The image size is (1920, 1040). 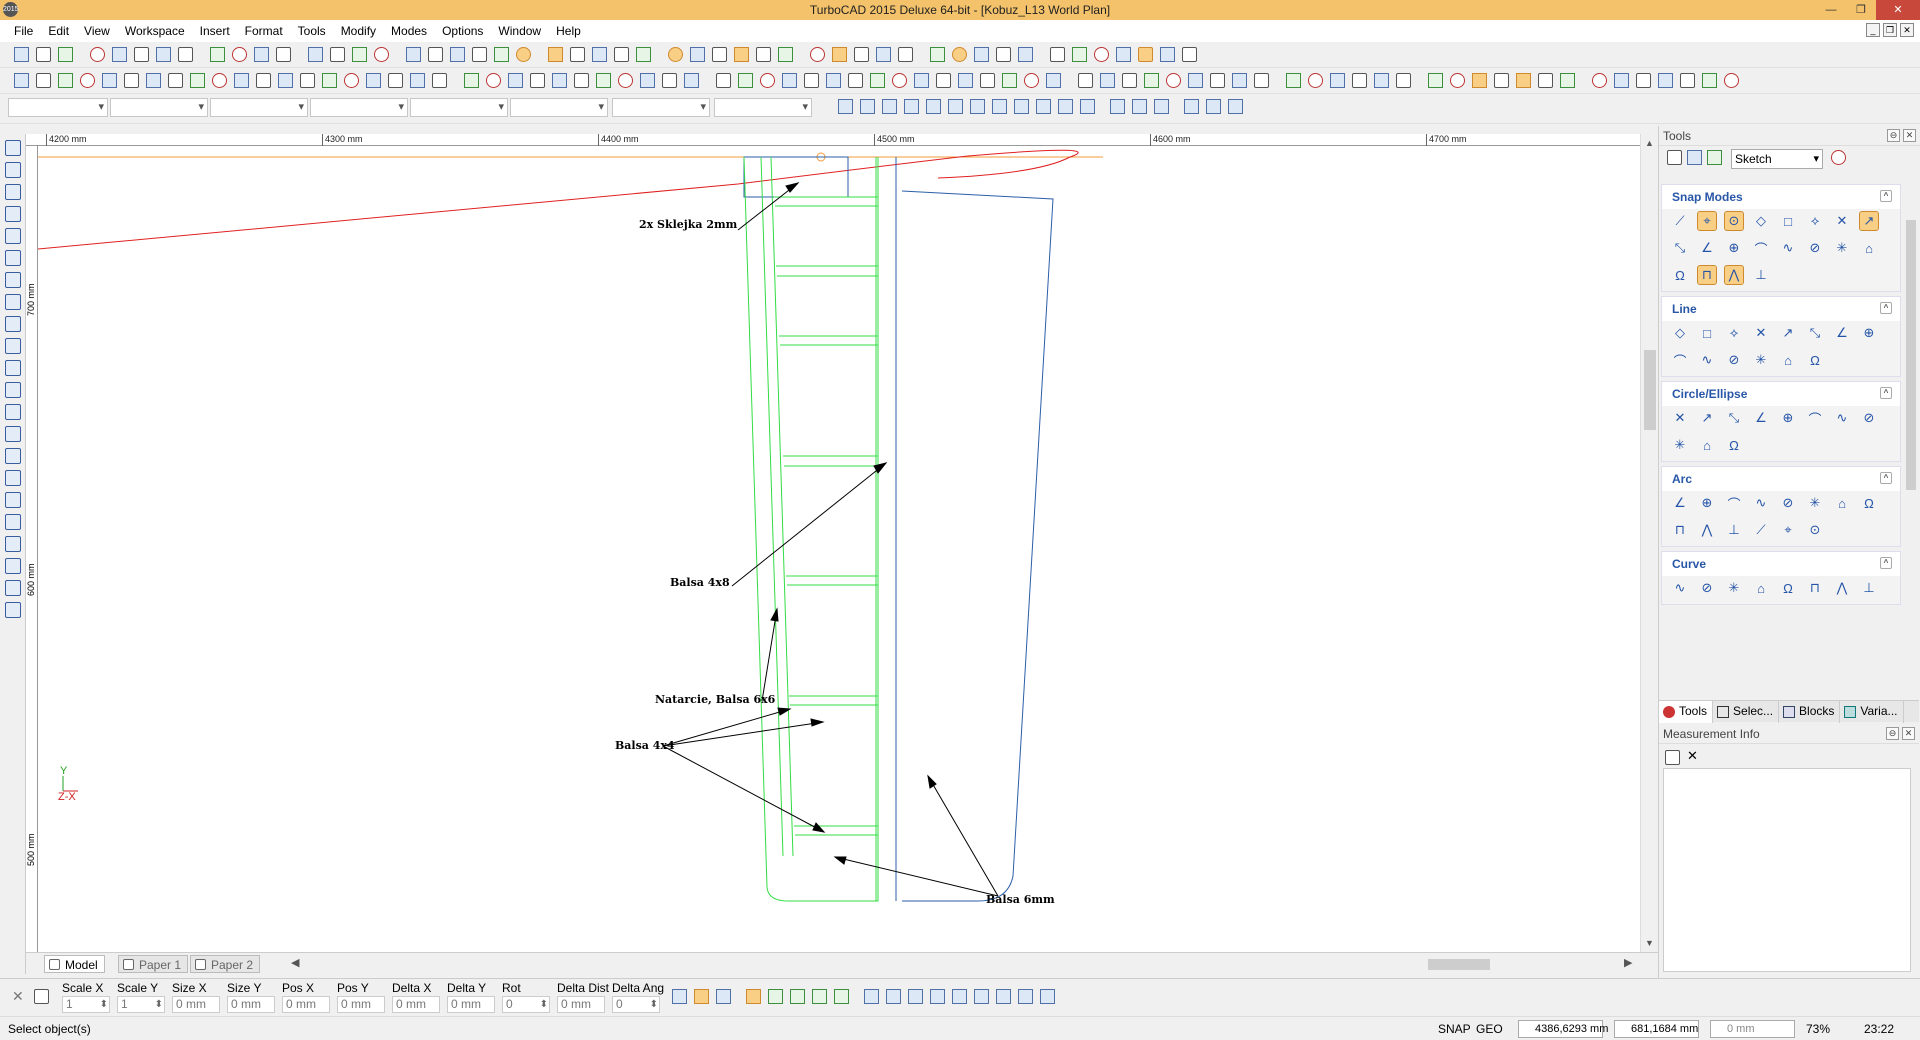 I want to click on lineweight-combo, so click(x=359, y=107).